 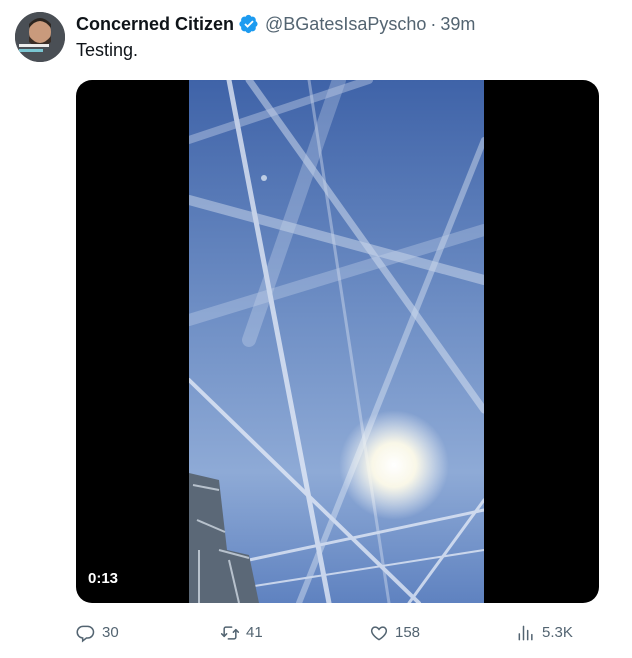 I want to click on tweet-actions: 30 41 158 5.3K, so click(x=337, y=633).